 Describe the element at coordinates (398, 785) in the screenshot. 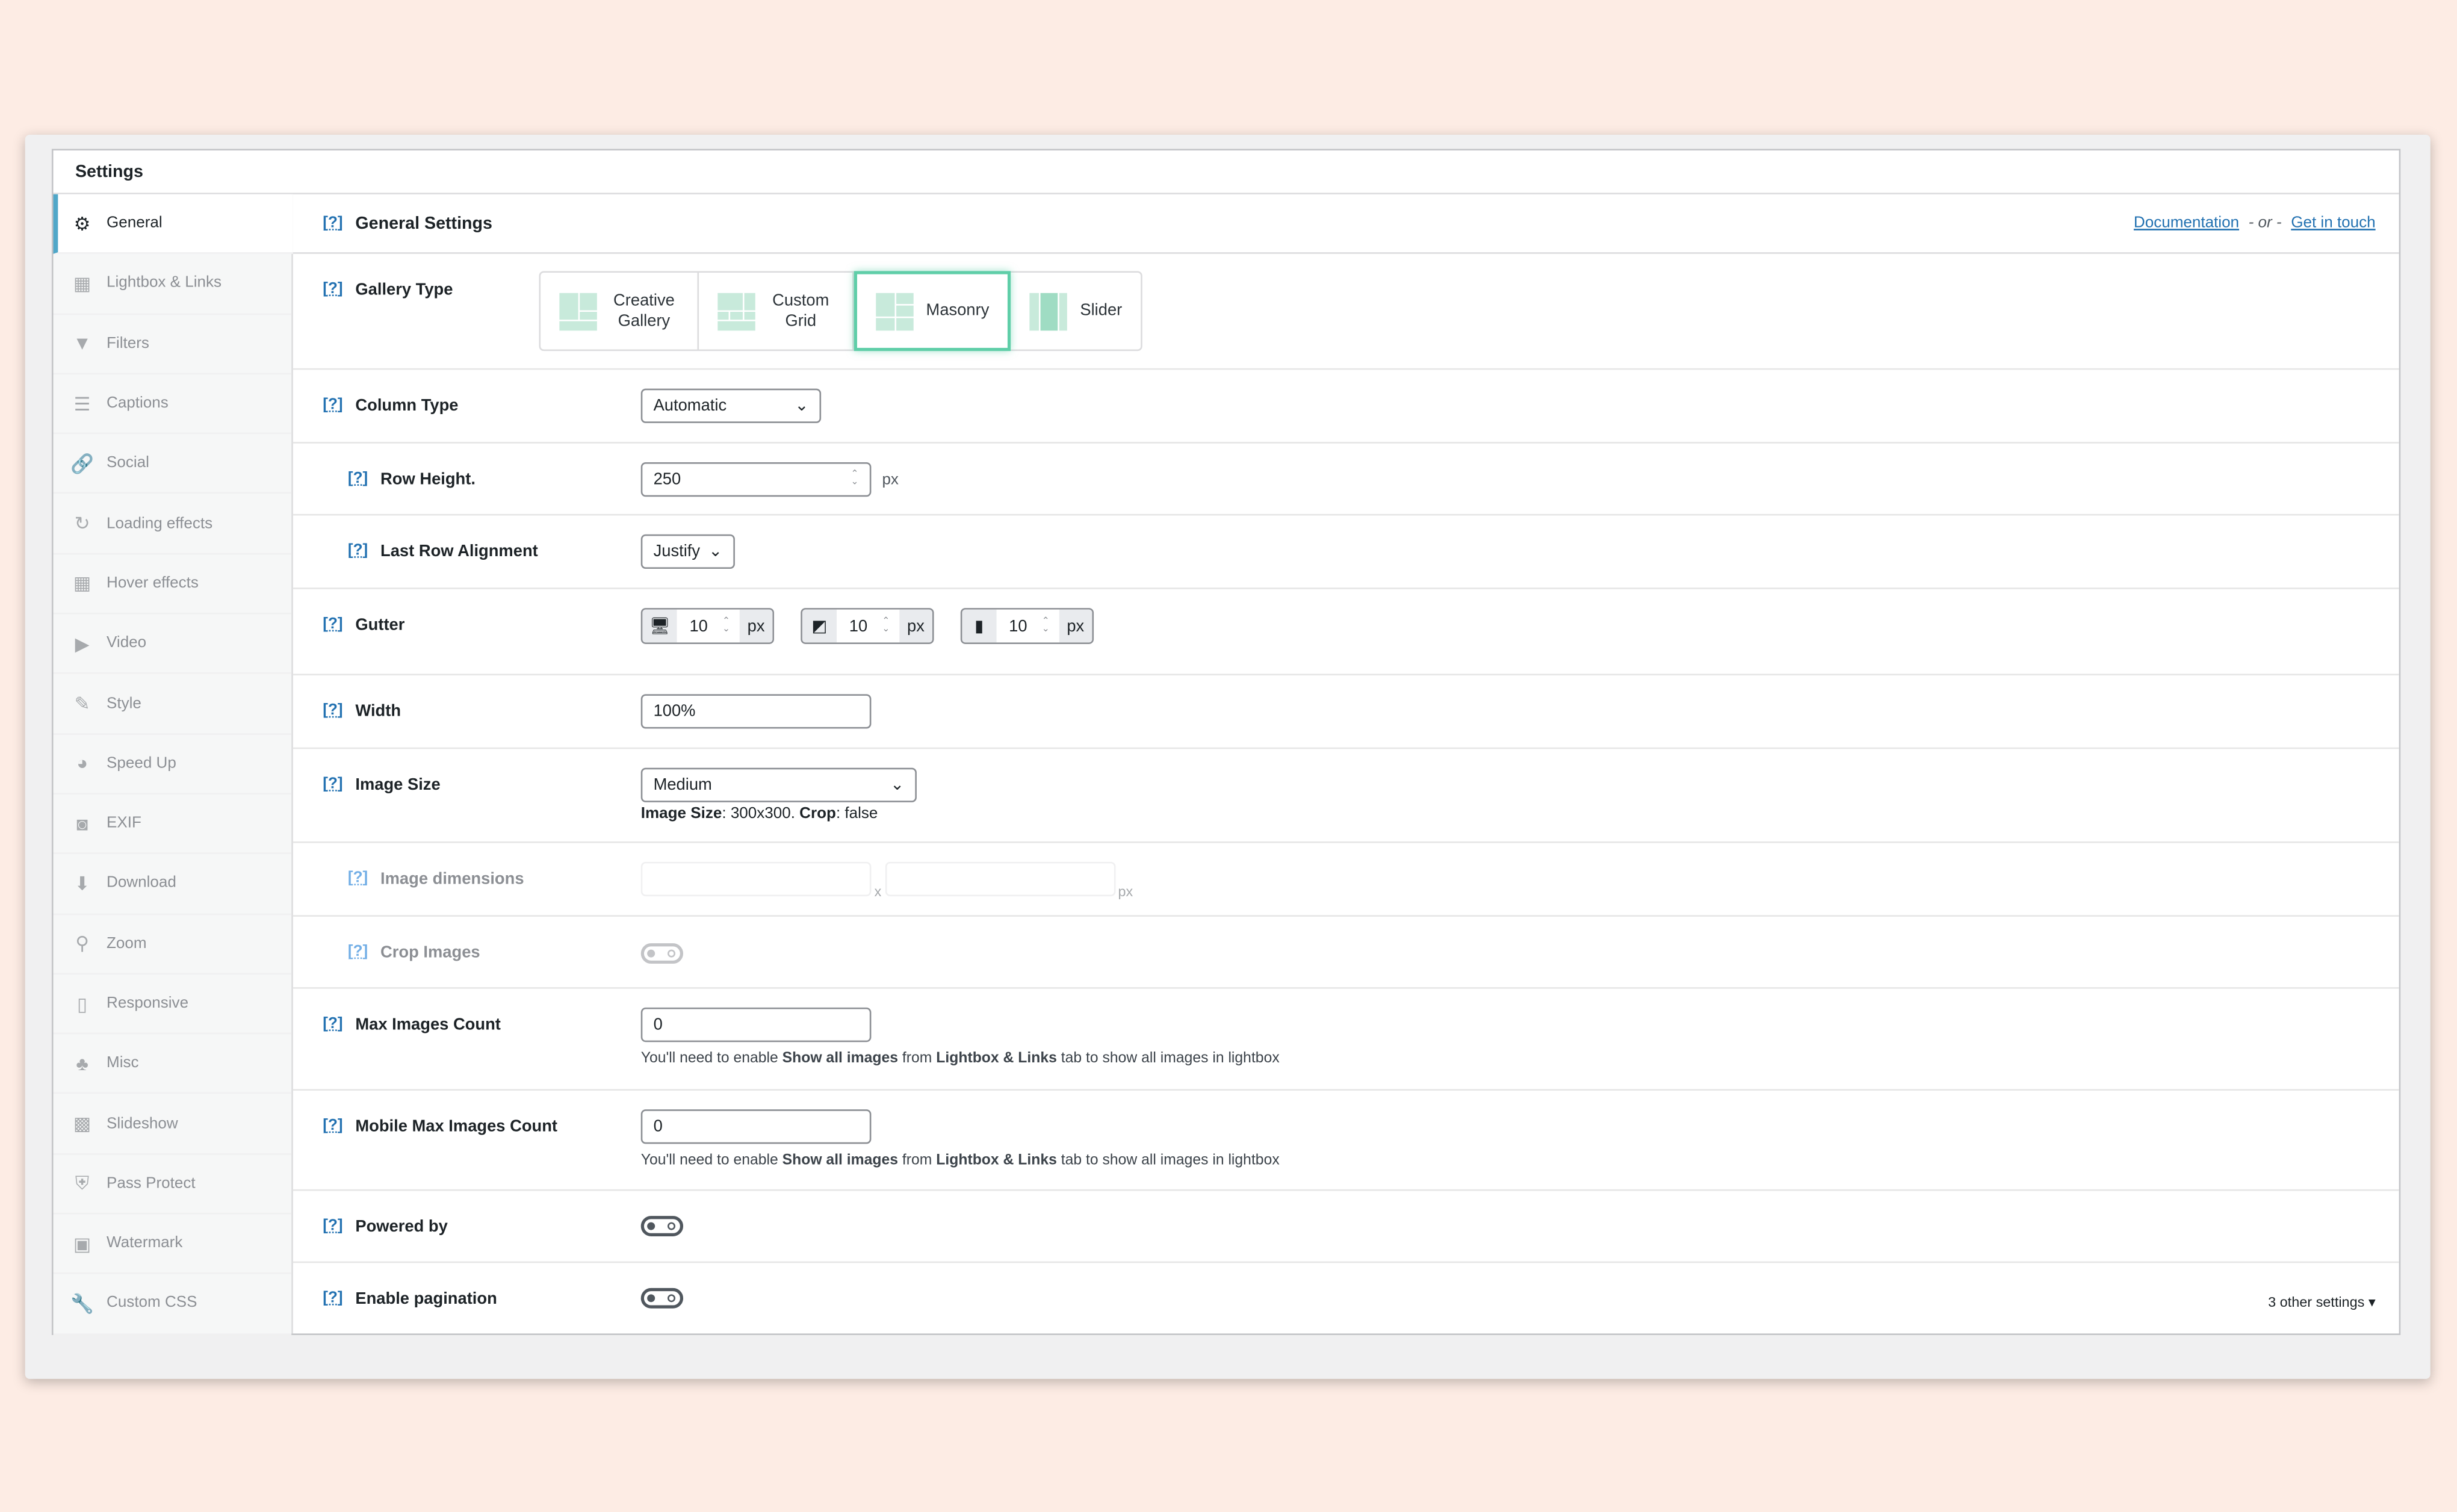

I see `field-label: Image Size` at that location.